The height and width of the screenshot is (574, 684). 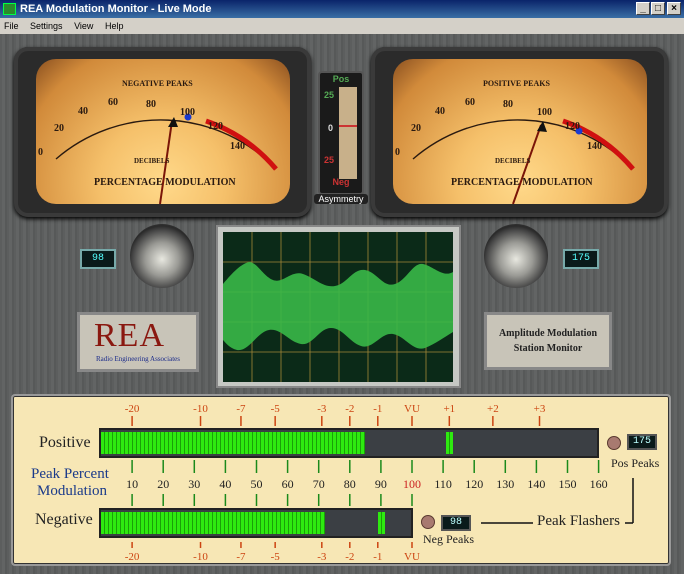 What do you see at coordinates (412, 409) in the screenshot?
I see `db-top-label: VU` at bounding box center [412, 409].